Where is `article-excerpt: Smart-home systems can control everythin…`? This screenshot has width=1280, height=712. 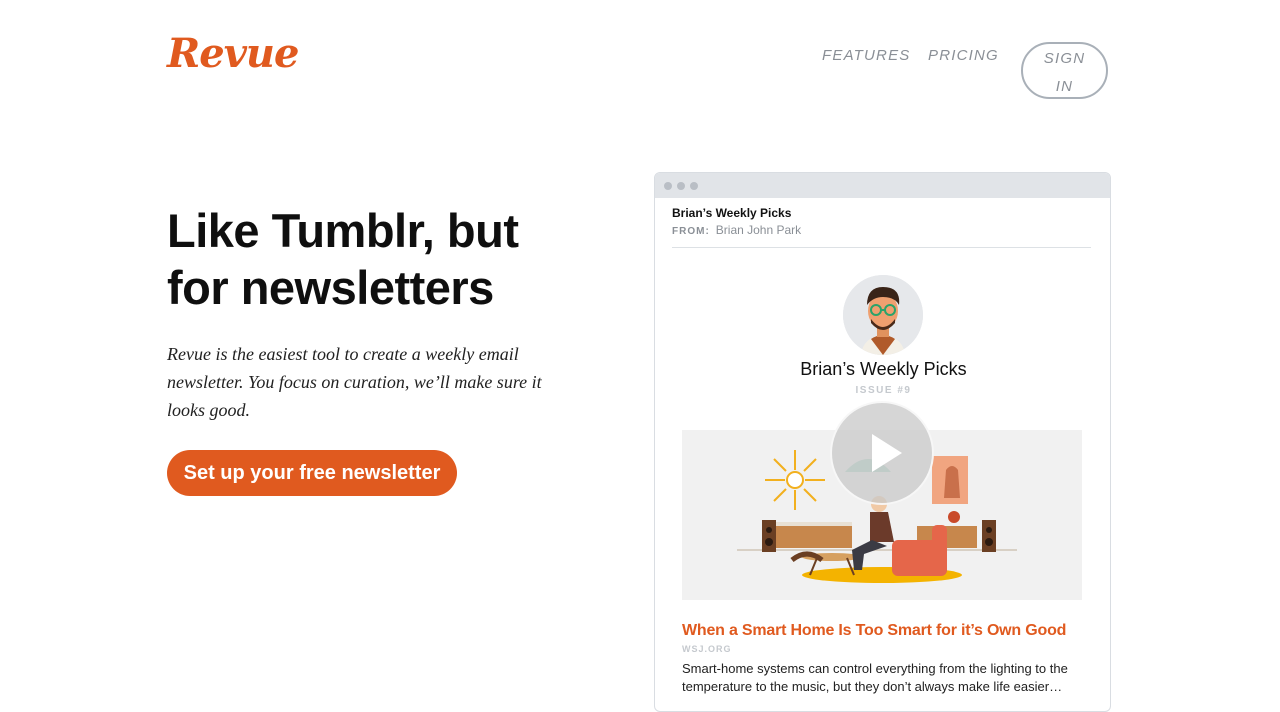 article-excerpt: Smart-home systems can control everythin… is located at coordinates (875, 677).